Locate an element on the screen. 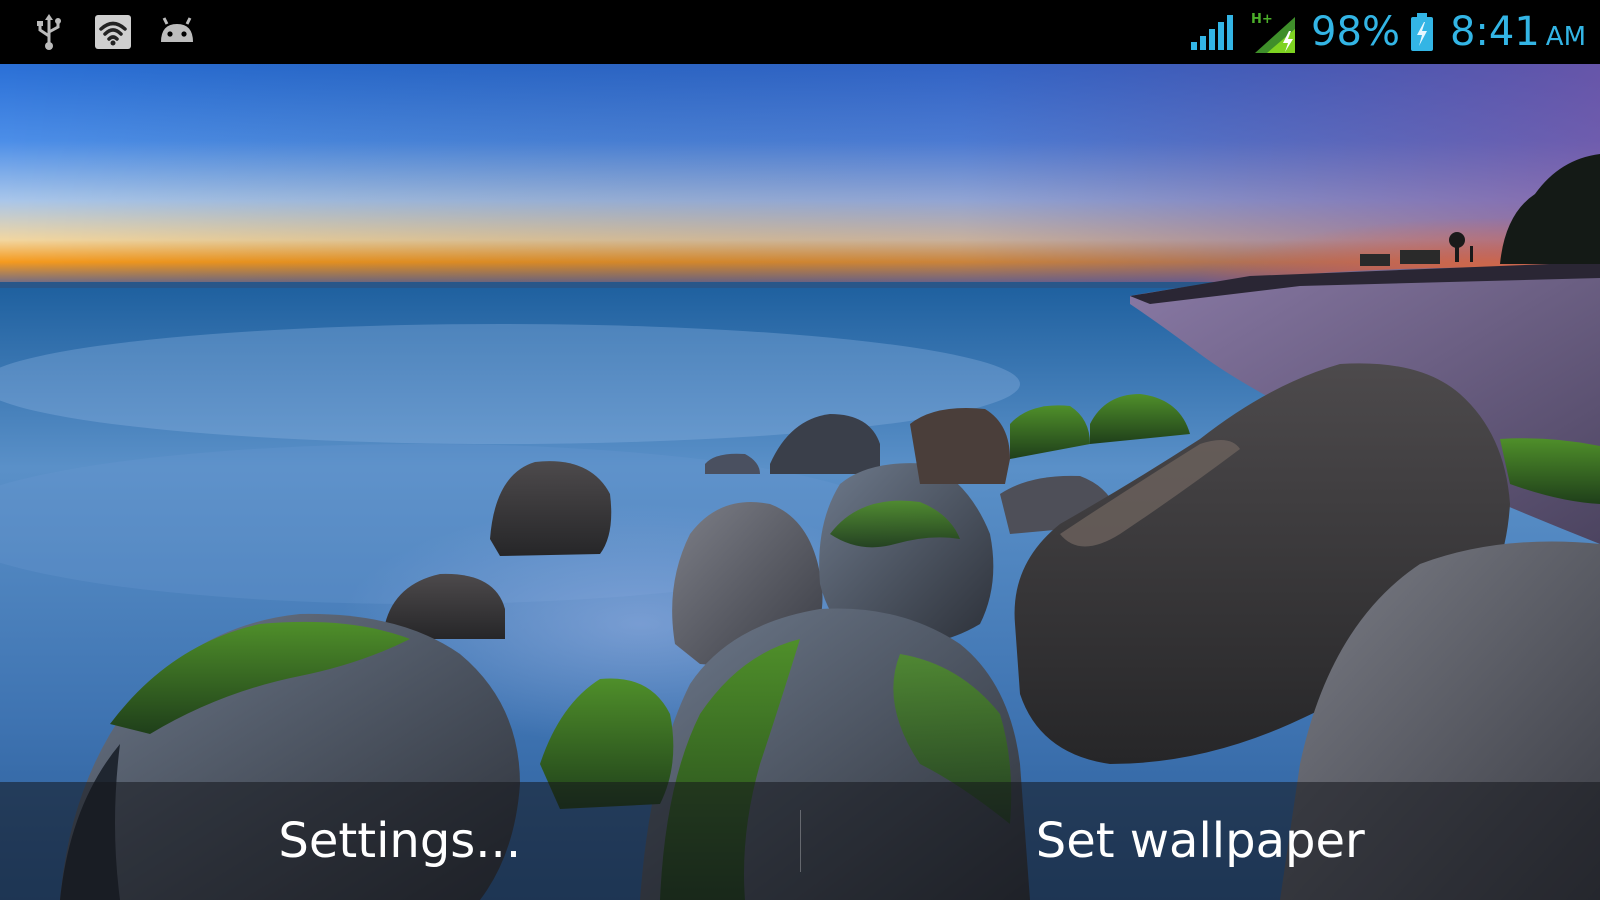 Image resolution: width=1600 pixels, height=900 pixels. clock-ampm: AM is located at coordinates (1565, 37).